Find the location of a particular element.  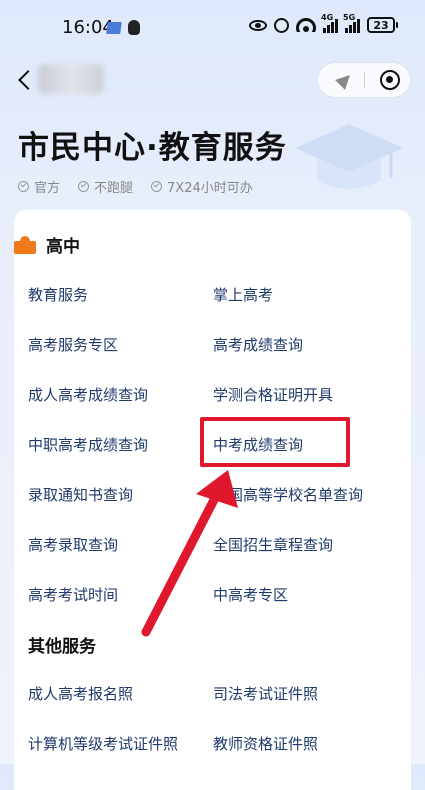

notification-flag-icon is located at coordinates (114, 28).